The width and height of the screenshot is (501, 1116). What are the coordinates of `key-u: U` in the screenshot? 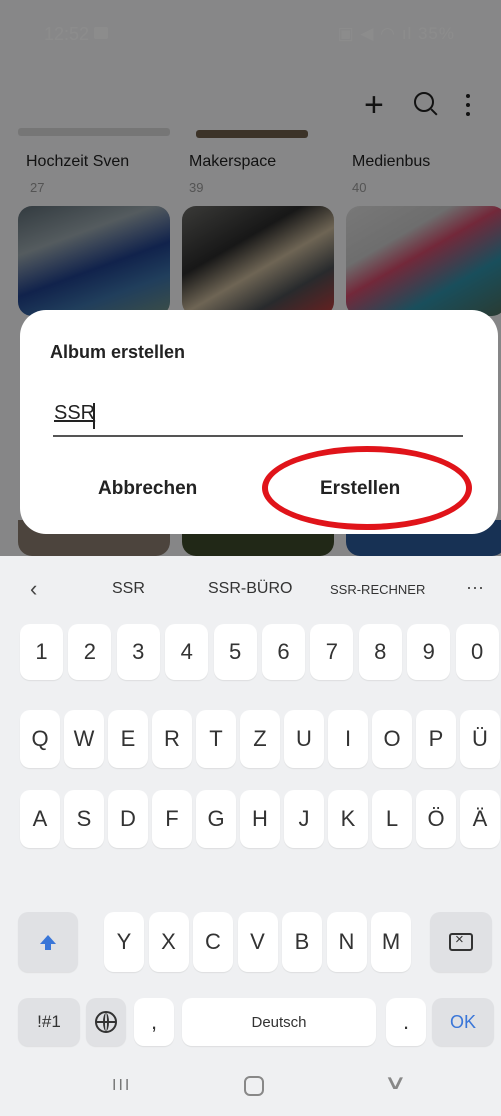 It's located at (304, 739).